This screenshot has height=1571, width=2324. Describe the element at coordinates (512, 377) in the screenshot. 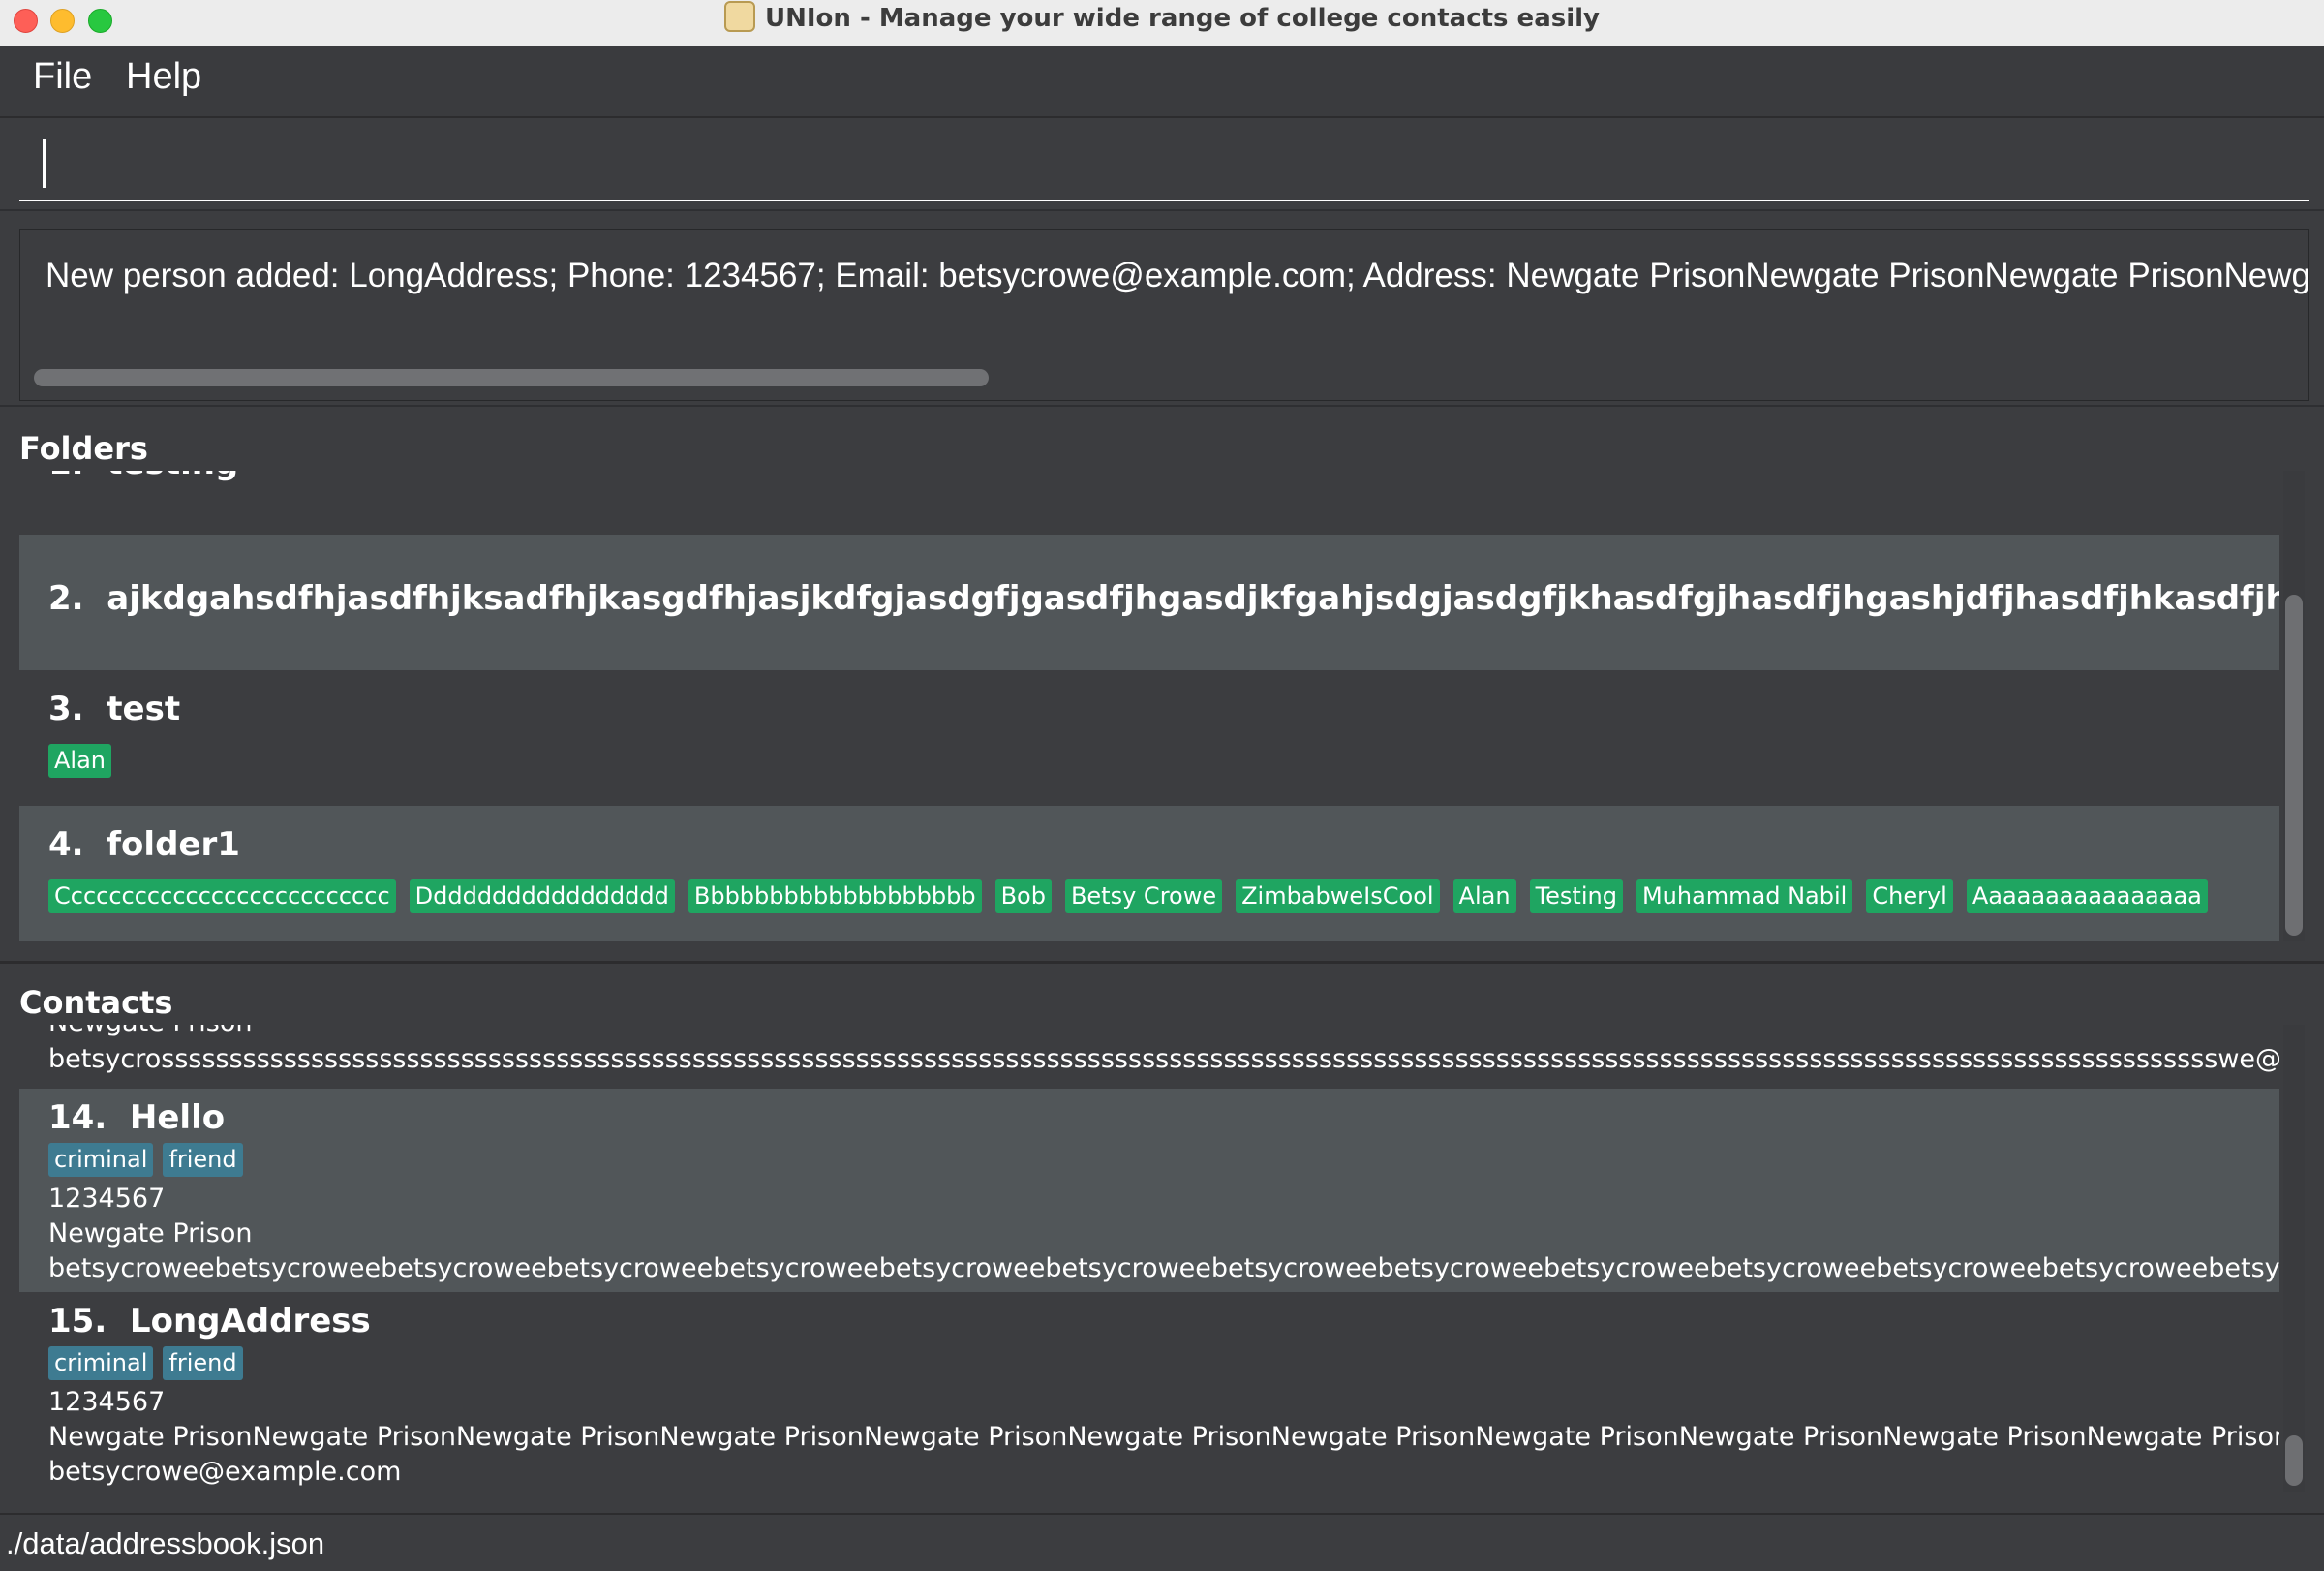

I see `result-horizontal-scrollbar` at that location.